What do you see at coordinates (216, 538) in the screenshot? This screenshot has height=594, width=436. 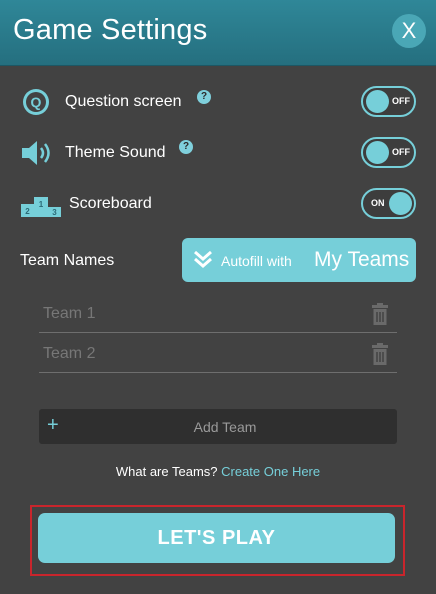 I see `lets-play-button: LET'S PLAY` at bounding box center [216, 538].